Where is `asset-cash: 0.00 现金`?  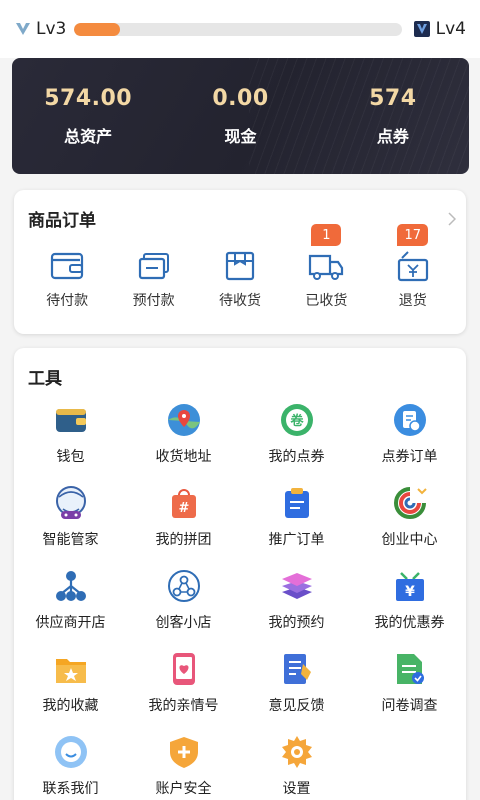 asset-cash: 0.00 现金 is located at coordinates (240, 116).